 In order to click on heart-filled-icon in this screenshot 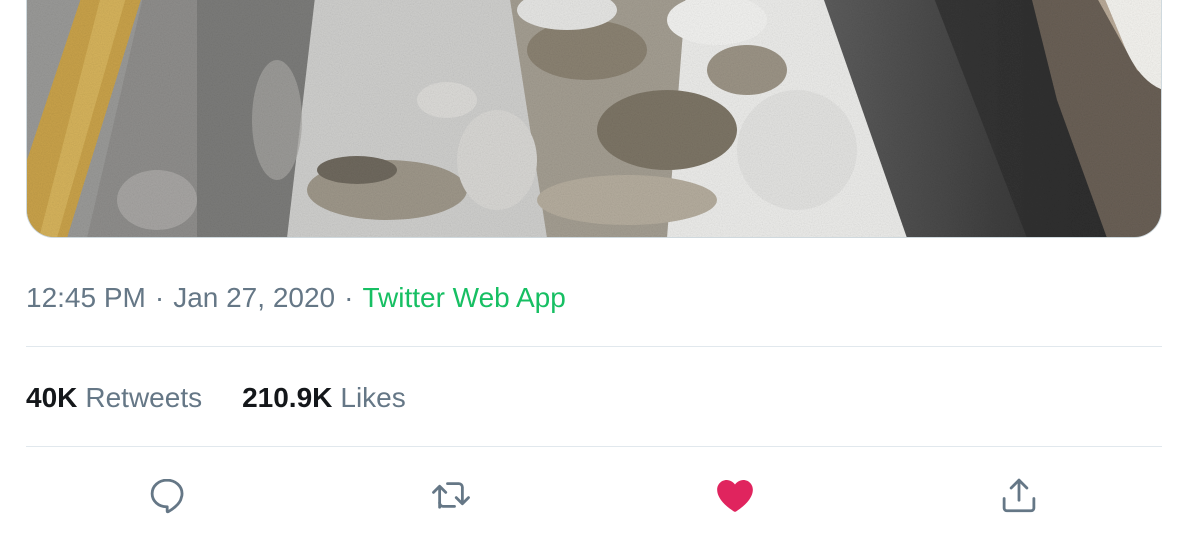, I will do `click(735, 495)`.